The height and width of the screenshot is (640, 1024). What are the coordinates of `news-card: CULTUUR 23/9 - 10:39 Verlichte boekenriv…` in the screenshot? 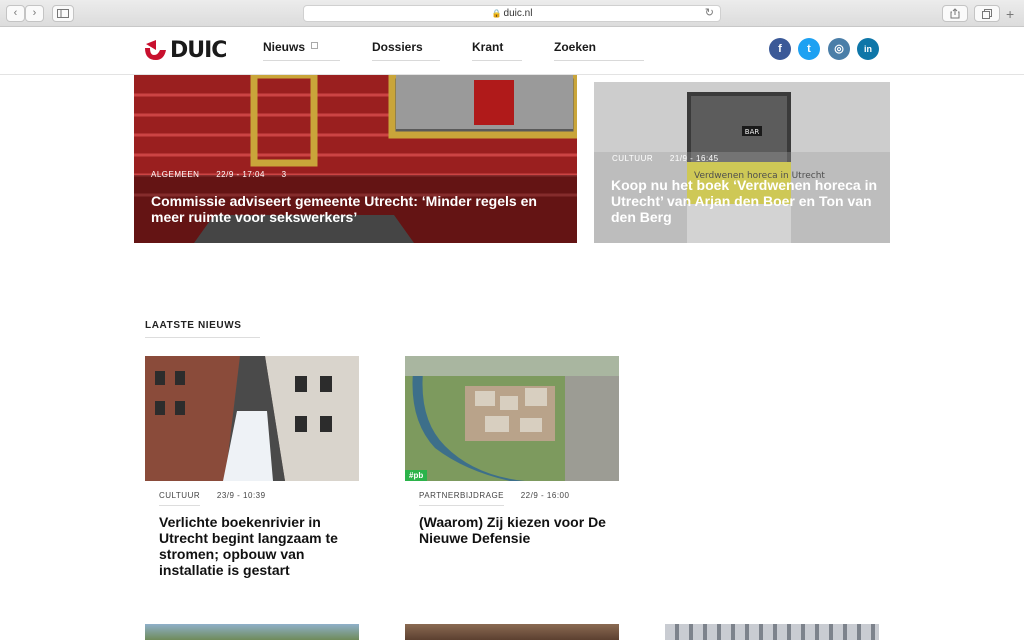 It's located at (252, 467).